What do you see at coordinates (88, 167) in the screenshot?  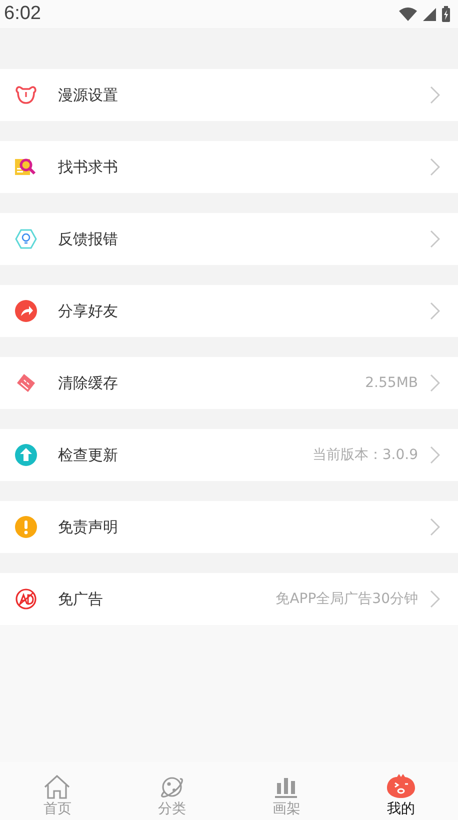 I see `row-label: 找书求书` at bounding box center [88, 167].